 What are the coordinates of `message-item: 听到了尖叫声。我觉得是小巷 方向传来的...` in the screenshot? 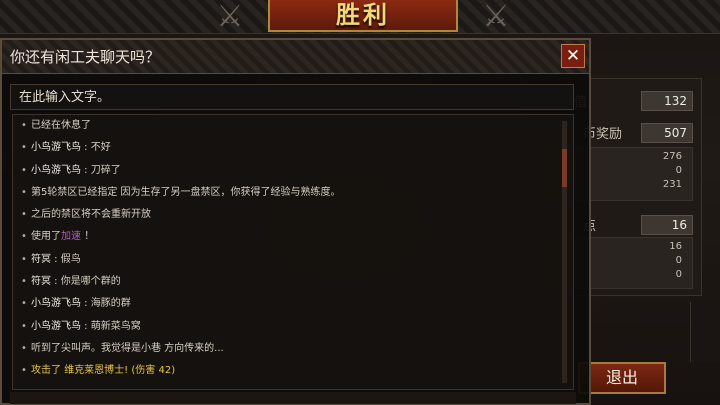 It's located at (297, 349).